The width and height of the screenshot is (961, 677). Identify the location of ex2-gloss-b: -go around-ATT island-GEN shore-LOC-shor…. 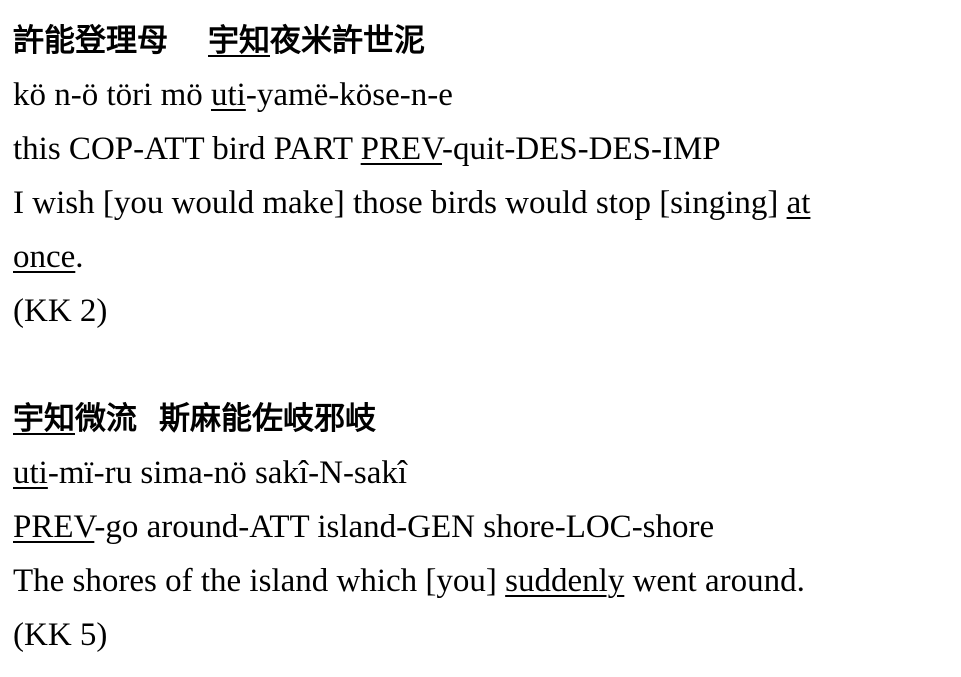
(404, 527).